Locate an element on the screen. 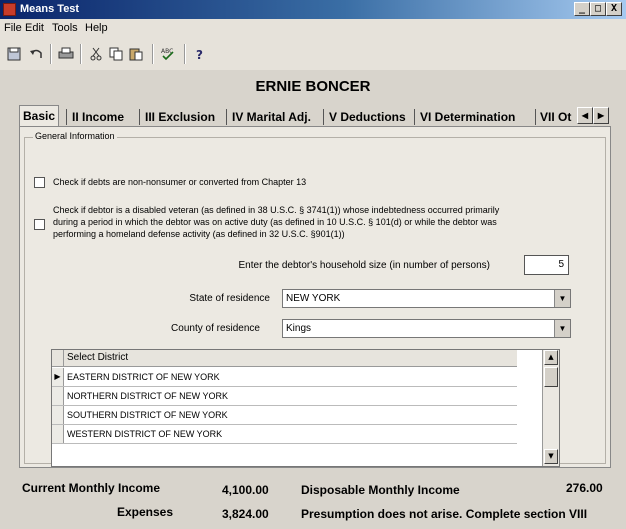  dmi-label: Disposable Monthly Income is located at coordinates (380, 490).